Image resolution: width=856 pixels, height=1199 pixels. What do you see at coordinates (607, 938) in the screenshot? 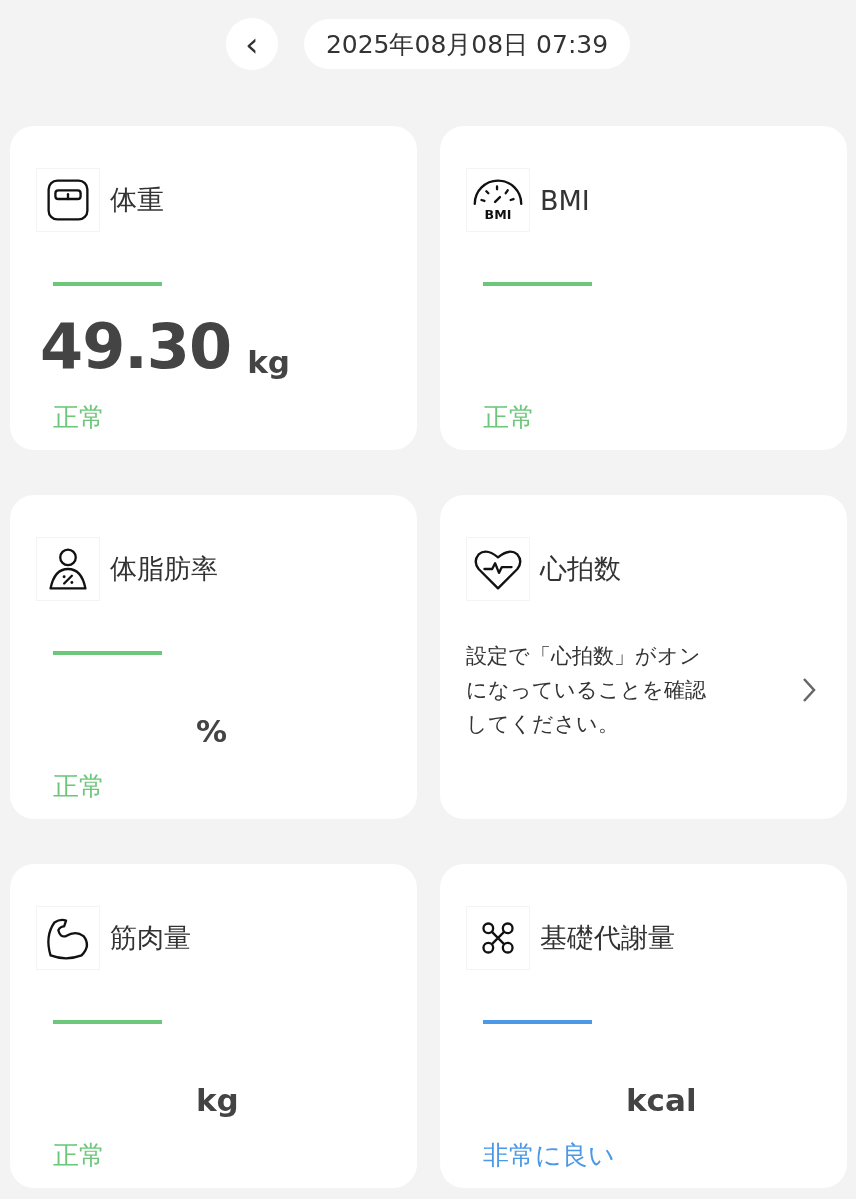
I see `card-title: 基礎代謝量` at bounding box center [607, 938].